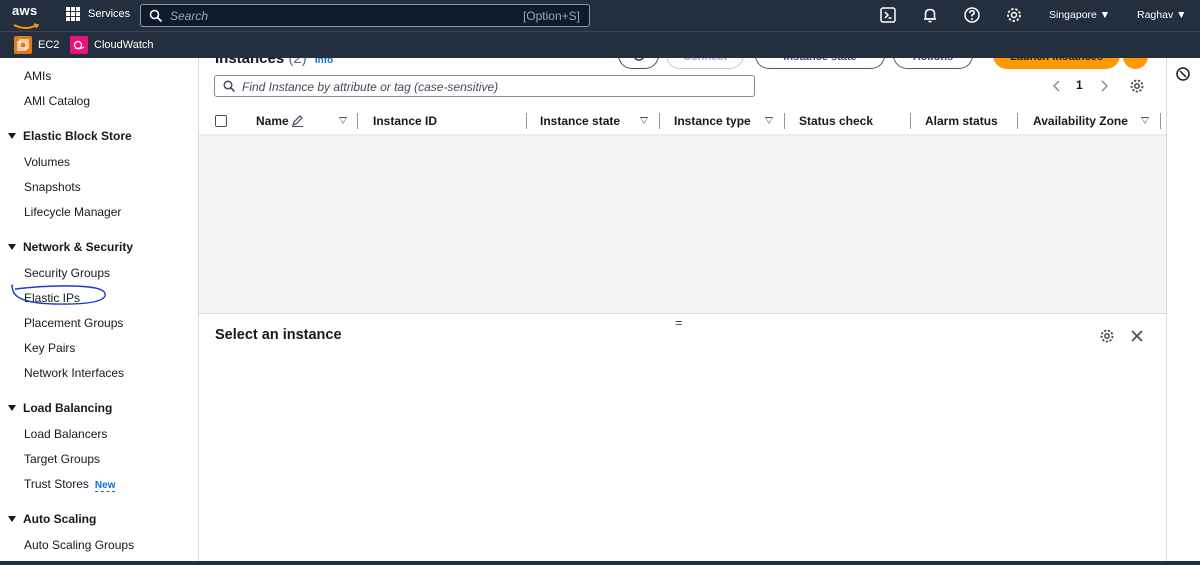  What do you see at coordinates (836, 121) in the screenshot?
I see `column-header-status-check: Status check` at bounding box center [836, 121].